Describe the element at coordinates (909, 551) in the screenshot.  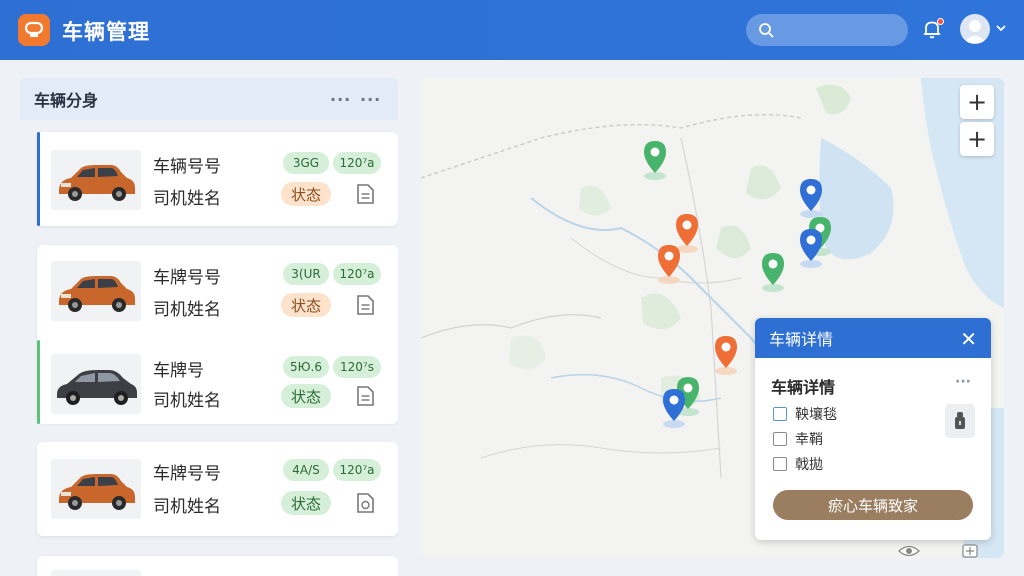
I see `eye-icon` at that location.